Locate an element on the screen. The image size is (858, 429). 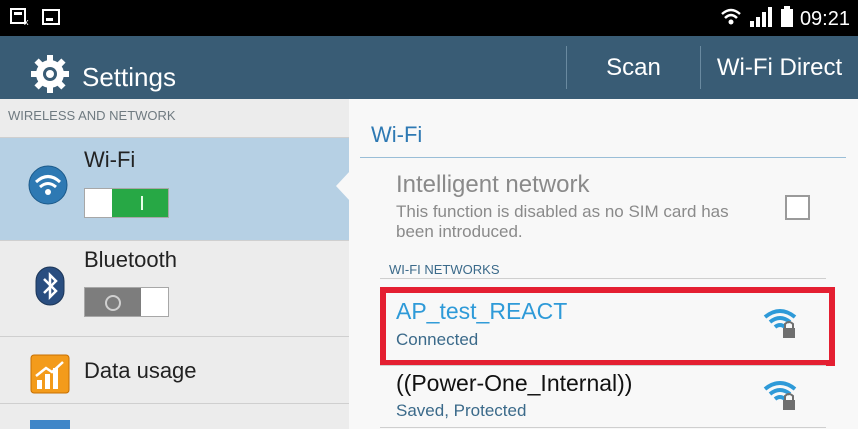
selection-pointer is located at coordinates (343, 186).